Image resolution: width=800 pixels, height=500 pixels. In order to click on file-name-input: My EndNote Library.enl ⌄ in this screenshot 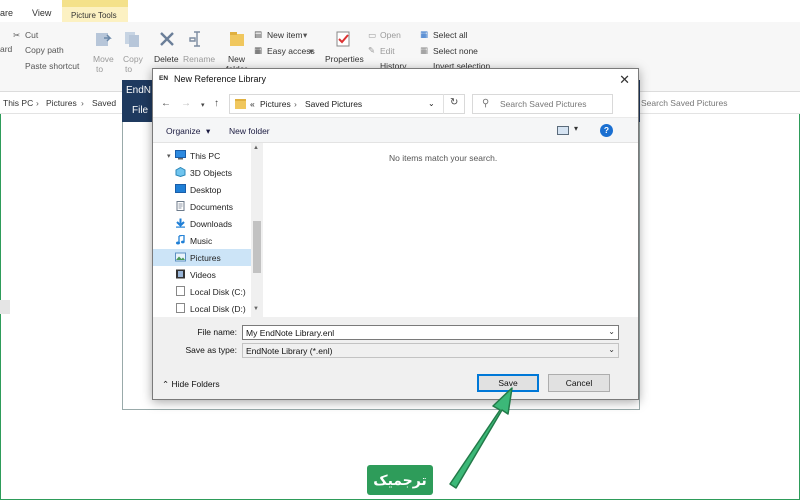, I will do `click(430, 332)`.